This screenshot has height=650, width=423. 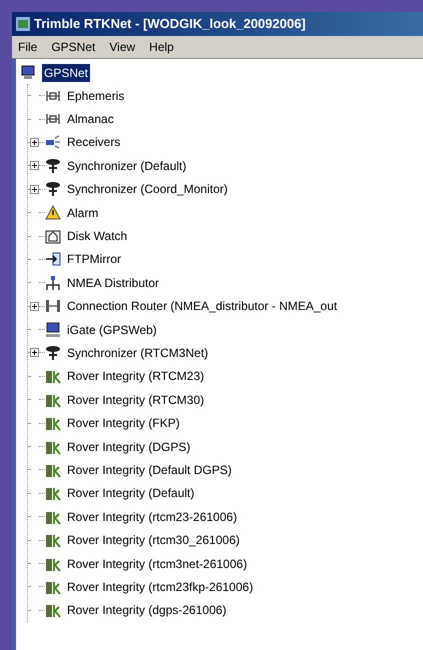 What do you see at coordinates (135, 399) in the screenshot?
I see `tree-item: Rover Integrity (RTCM30)` at bounding box center [135, 399].